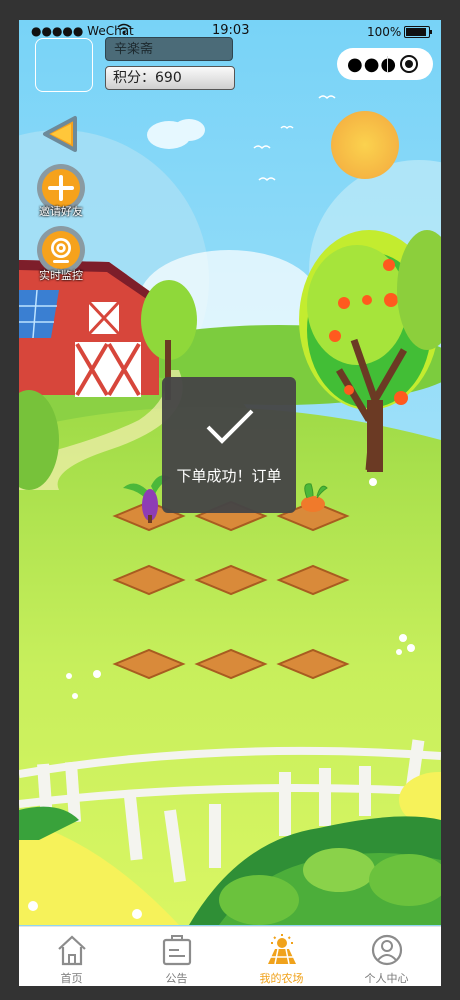 This screenshot has width=460, height=1000. Describe the element at coordinates (282, 949) in the screenshot. I see `farm-icon` at that location.